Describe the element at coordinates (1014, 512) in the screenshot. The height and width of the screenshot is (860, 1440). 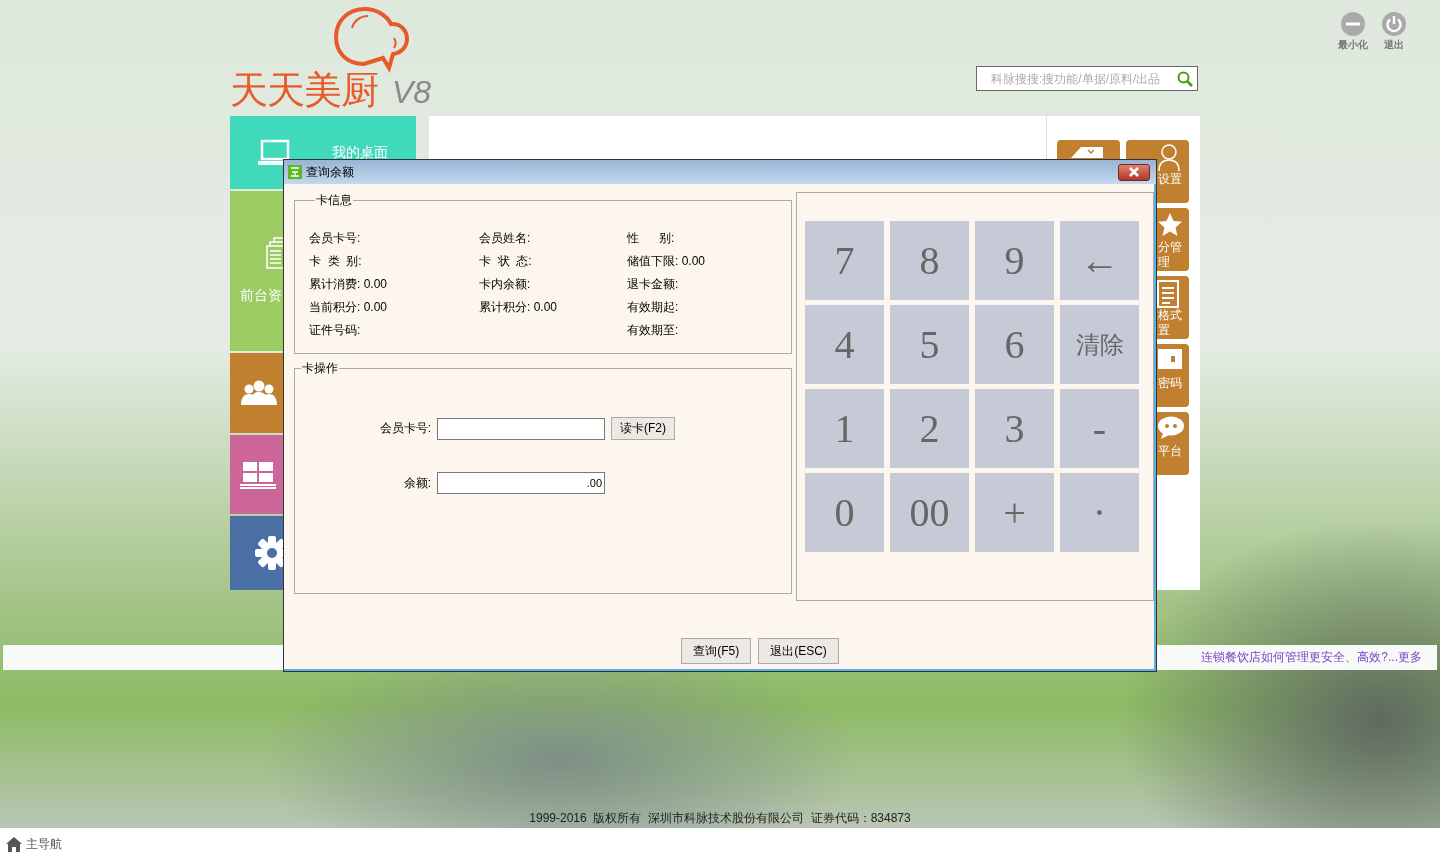
I see `keypad-key: +` at that location.